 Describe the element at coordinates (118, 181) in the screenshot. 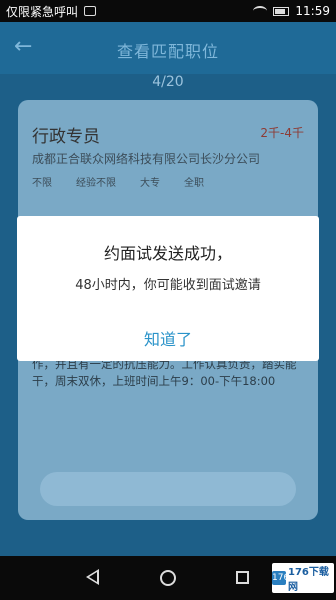

I see `job-tags: 不限 经验不限 大专 全职` at that location.